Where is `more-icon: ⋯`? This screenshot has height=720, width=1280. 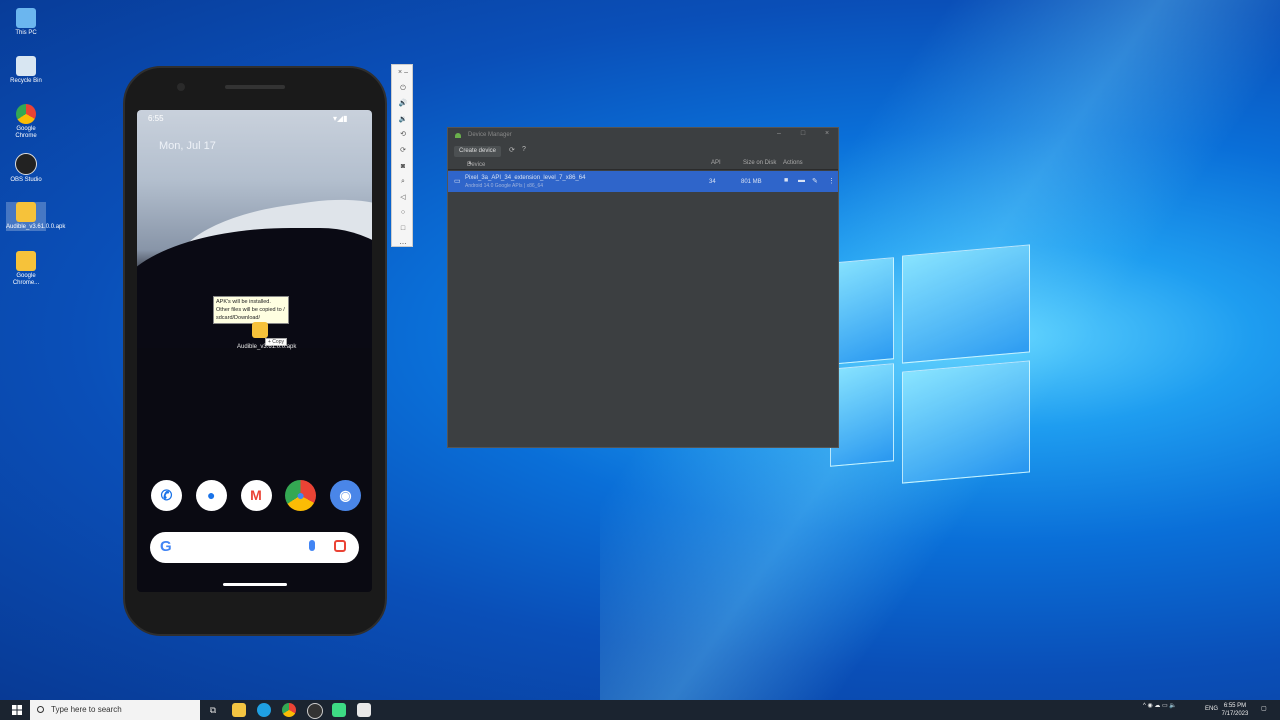 more-icon: ⋯ is located at coordinates (403, 245).